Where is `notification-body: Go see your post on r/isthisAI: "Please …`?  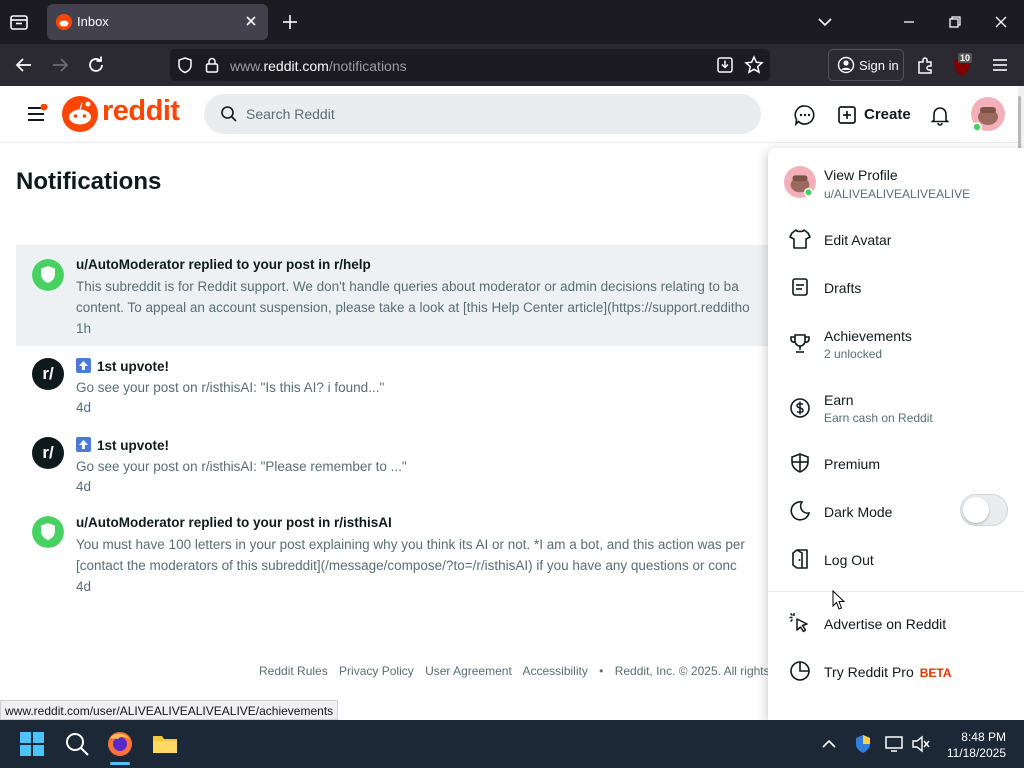
notification-body: Go see your post on r/isthisAI: "Please … is located at coordinates (241, 466).